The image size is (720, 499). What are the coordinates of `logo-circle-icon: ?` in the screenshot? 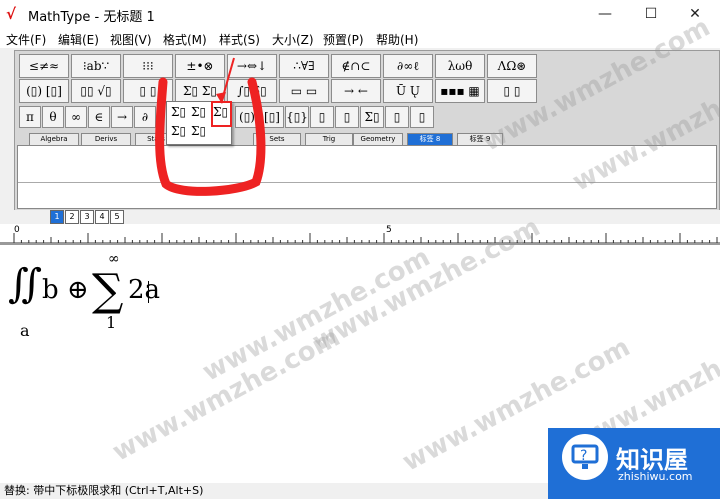 It's located at (585, 457).